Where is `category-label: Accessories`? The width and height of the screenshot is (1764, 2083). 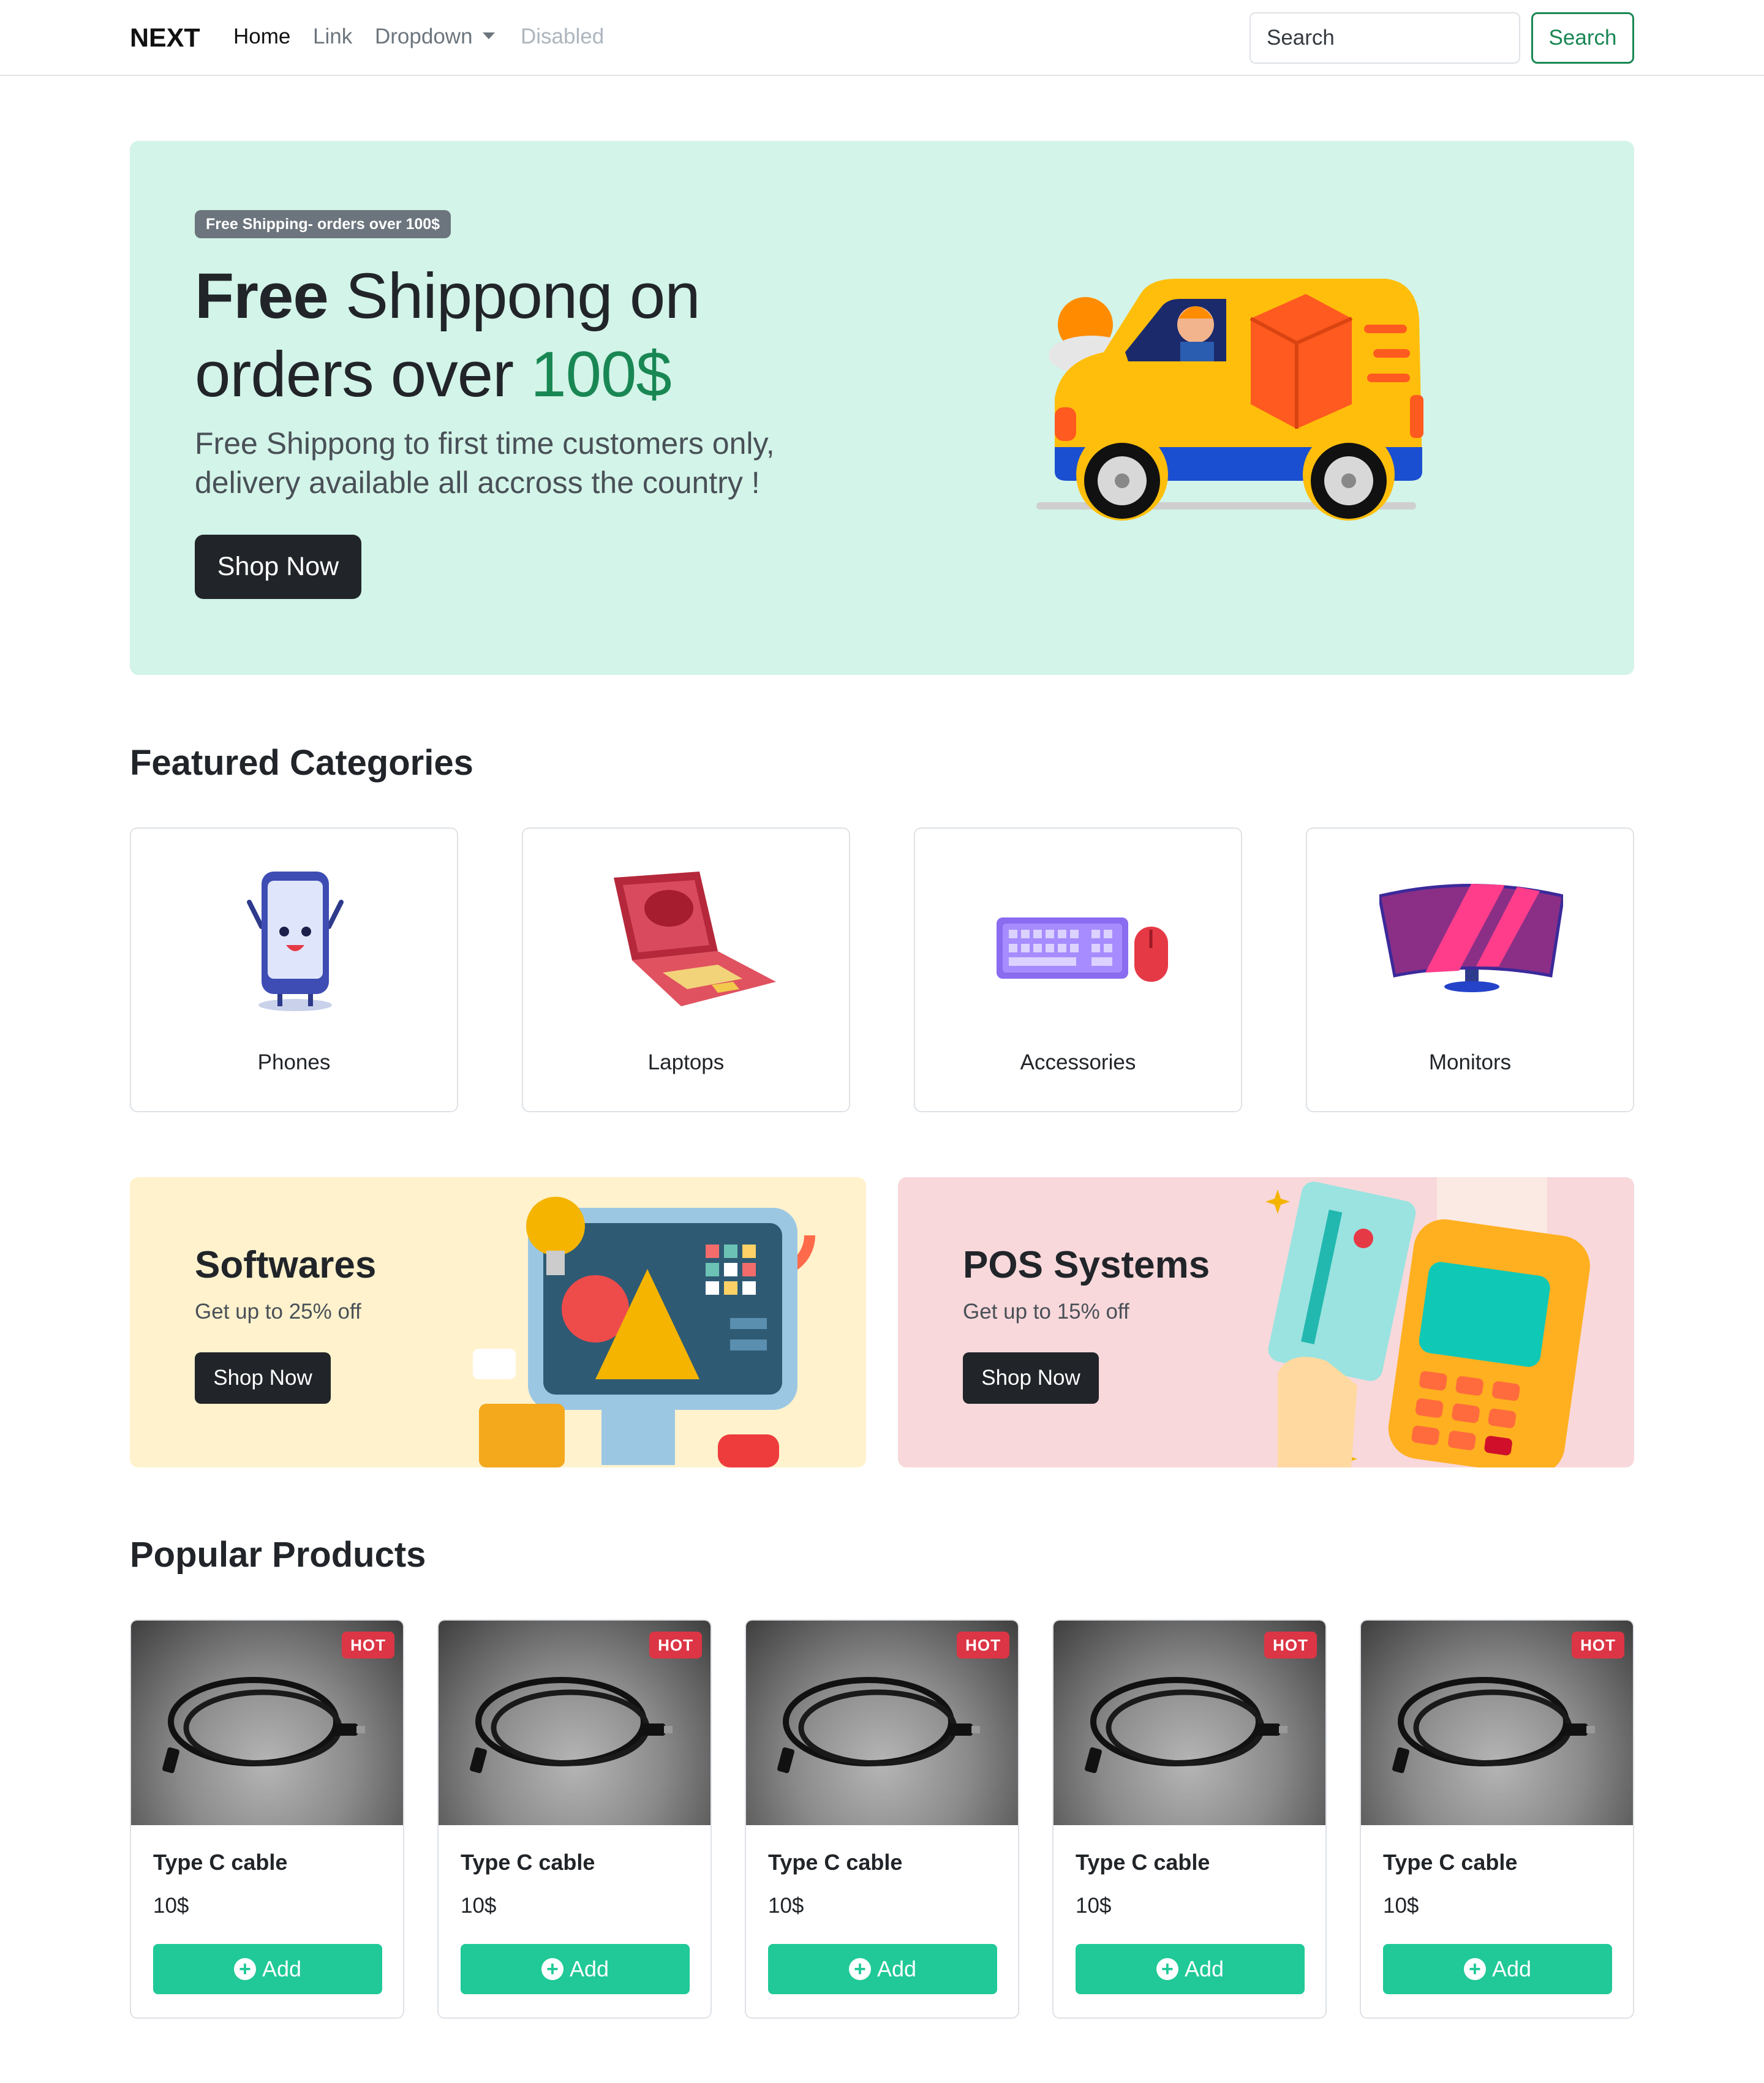
category-label: Accessories is located at coordinates (1078, 1062).